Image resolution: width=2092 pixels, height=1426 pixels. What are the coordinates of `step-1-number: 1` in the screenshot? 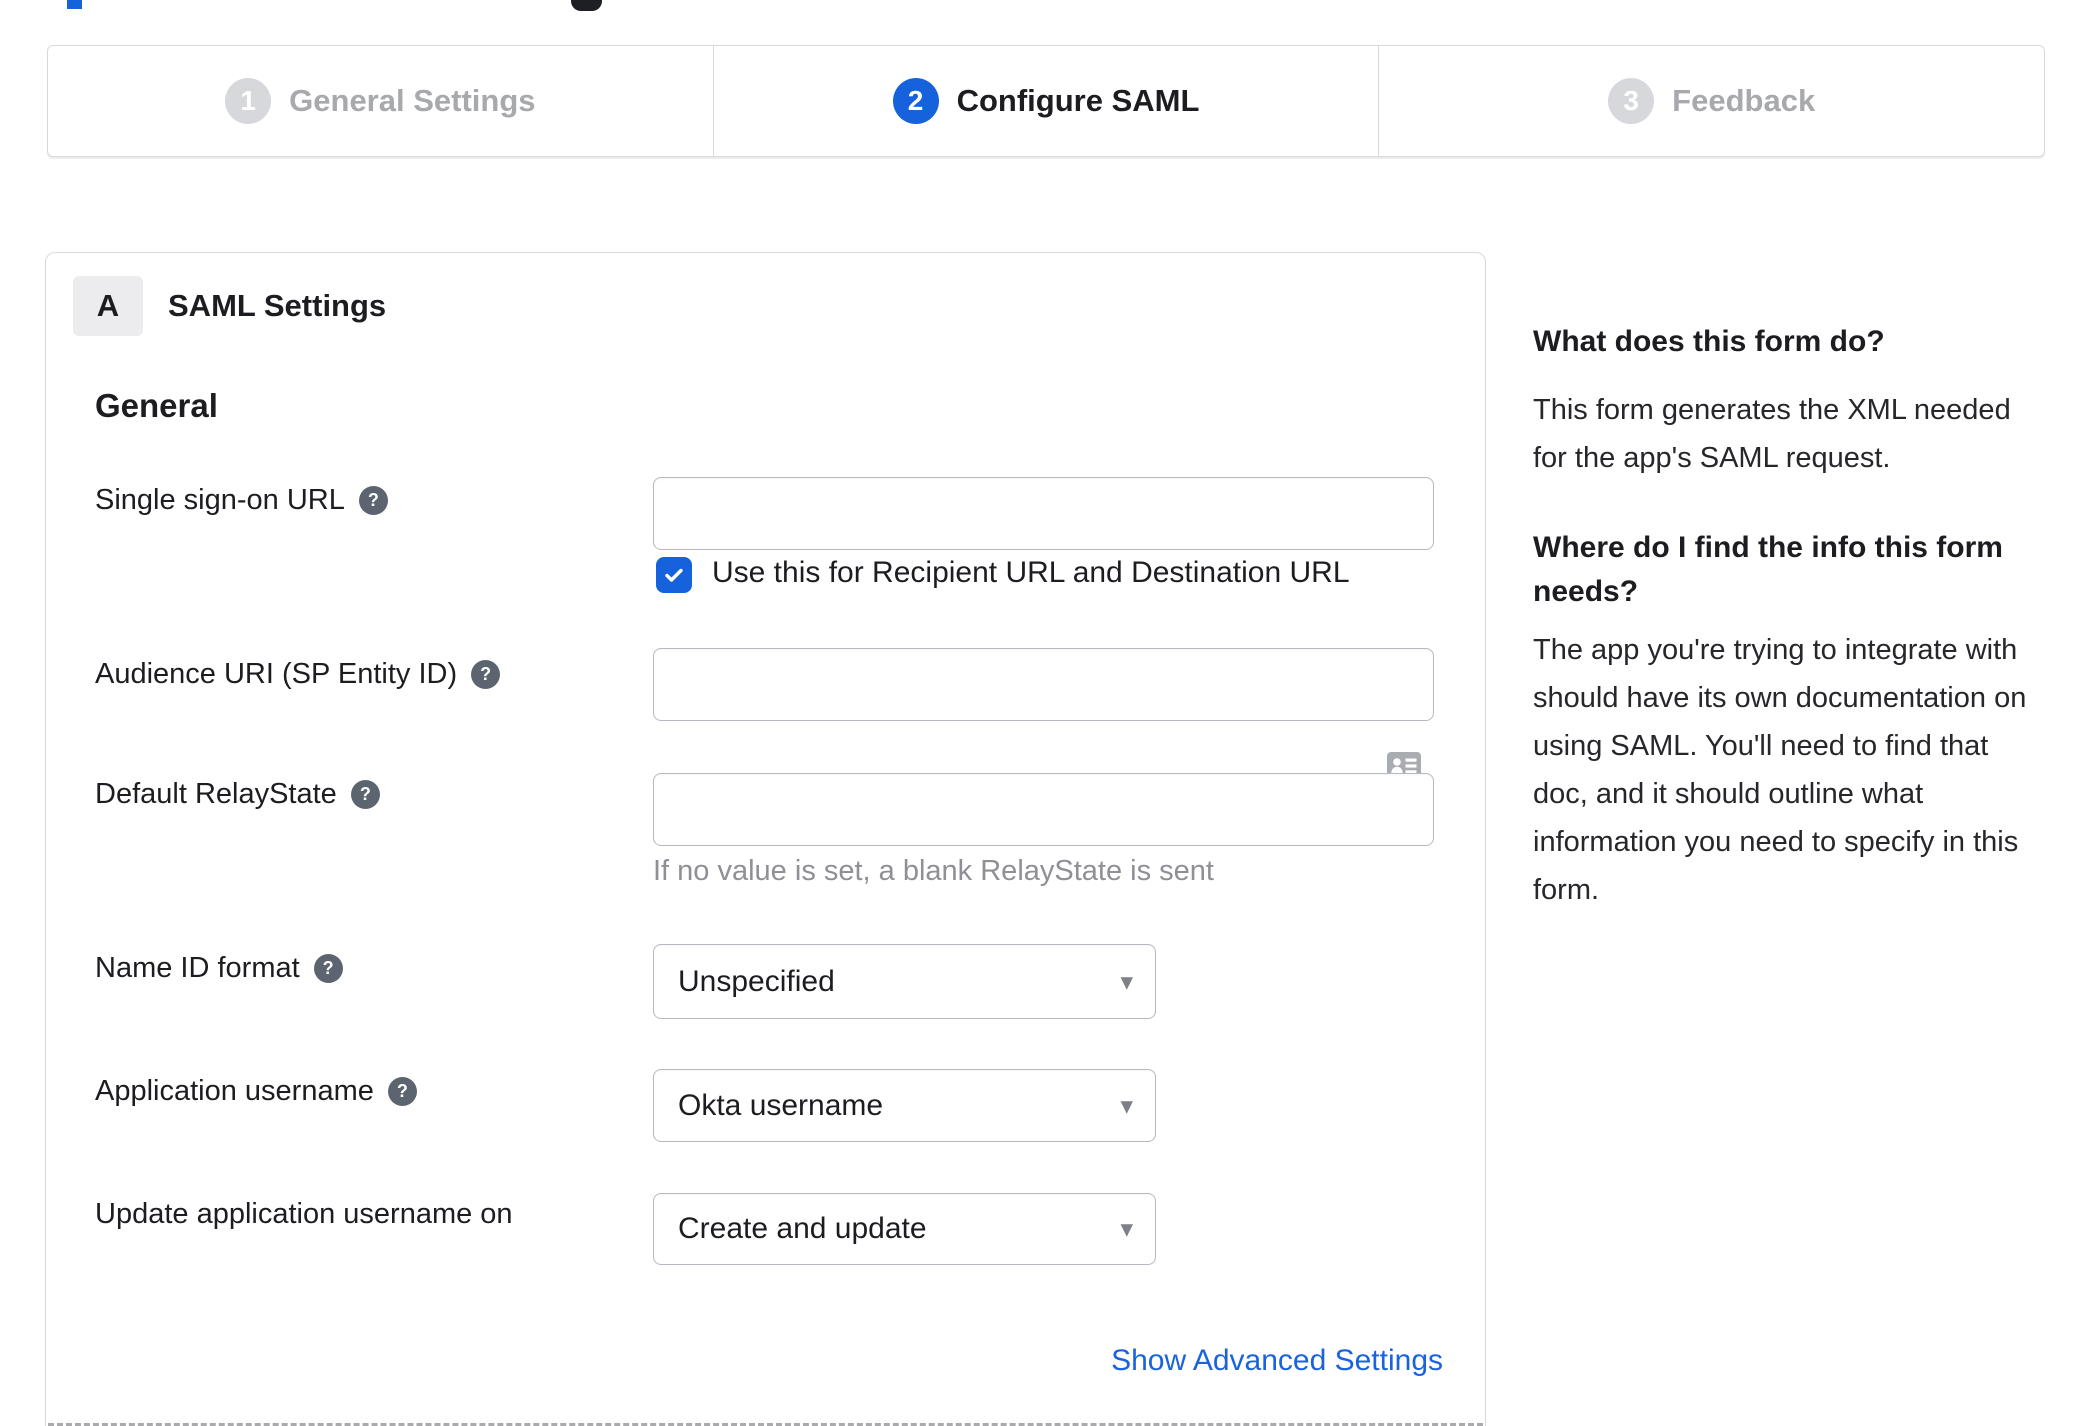 It's located at (248, 100).